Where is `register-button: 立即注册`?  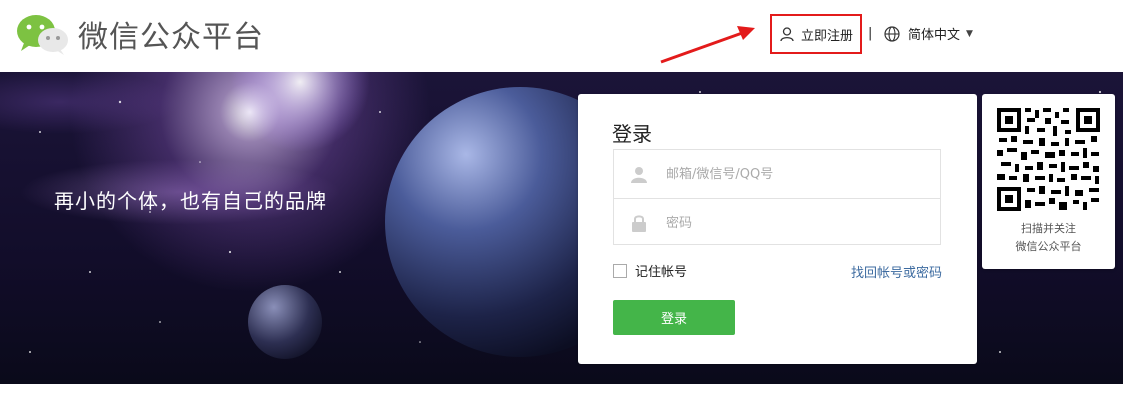
register-button: 立即注册 is located at coordinates (816, 34).